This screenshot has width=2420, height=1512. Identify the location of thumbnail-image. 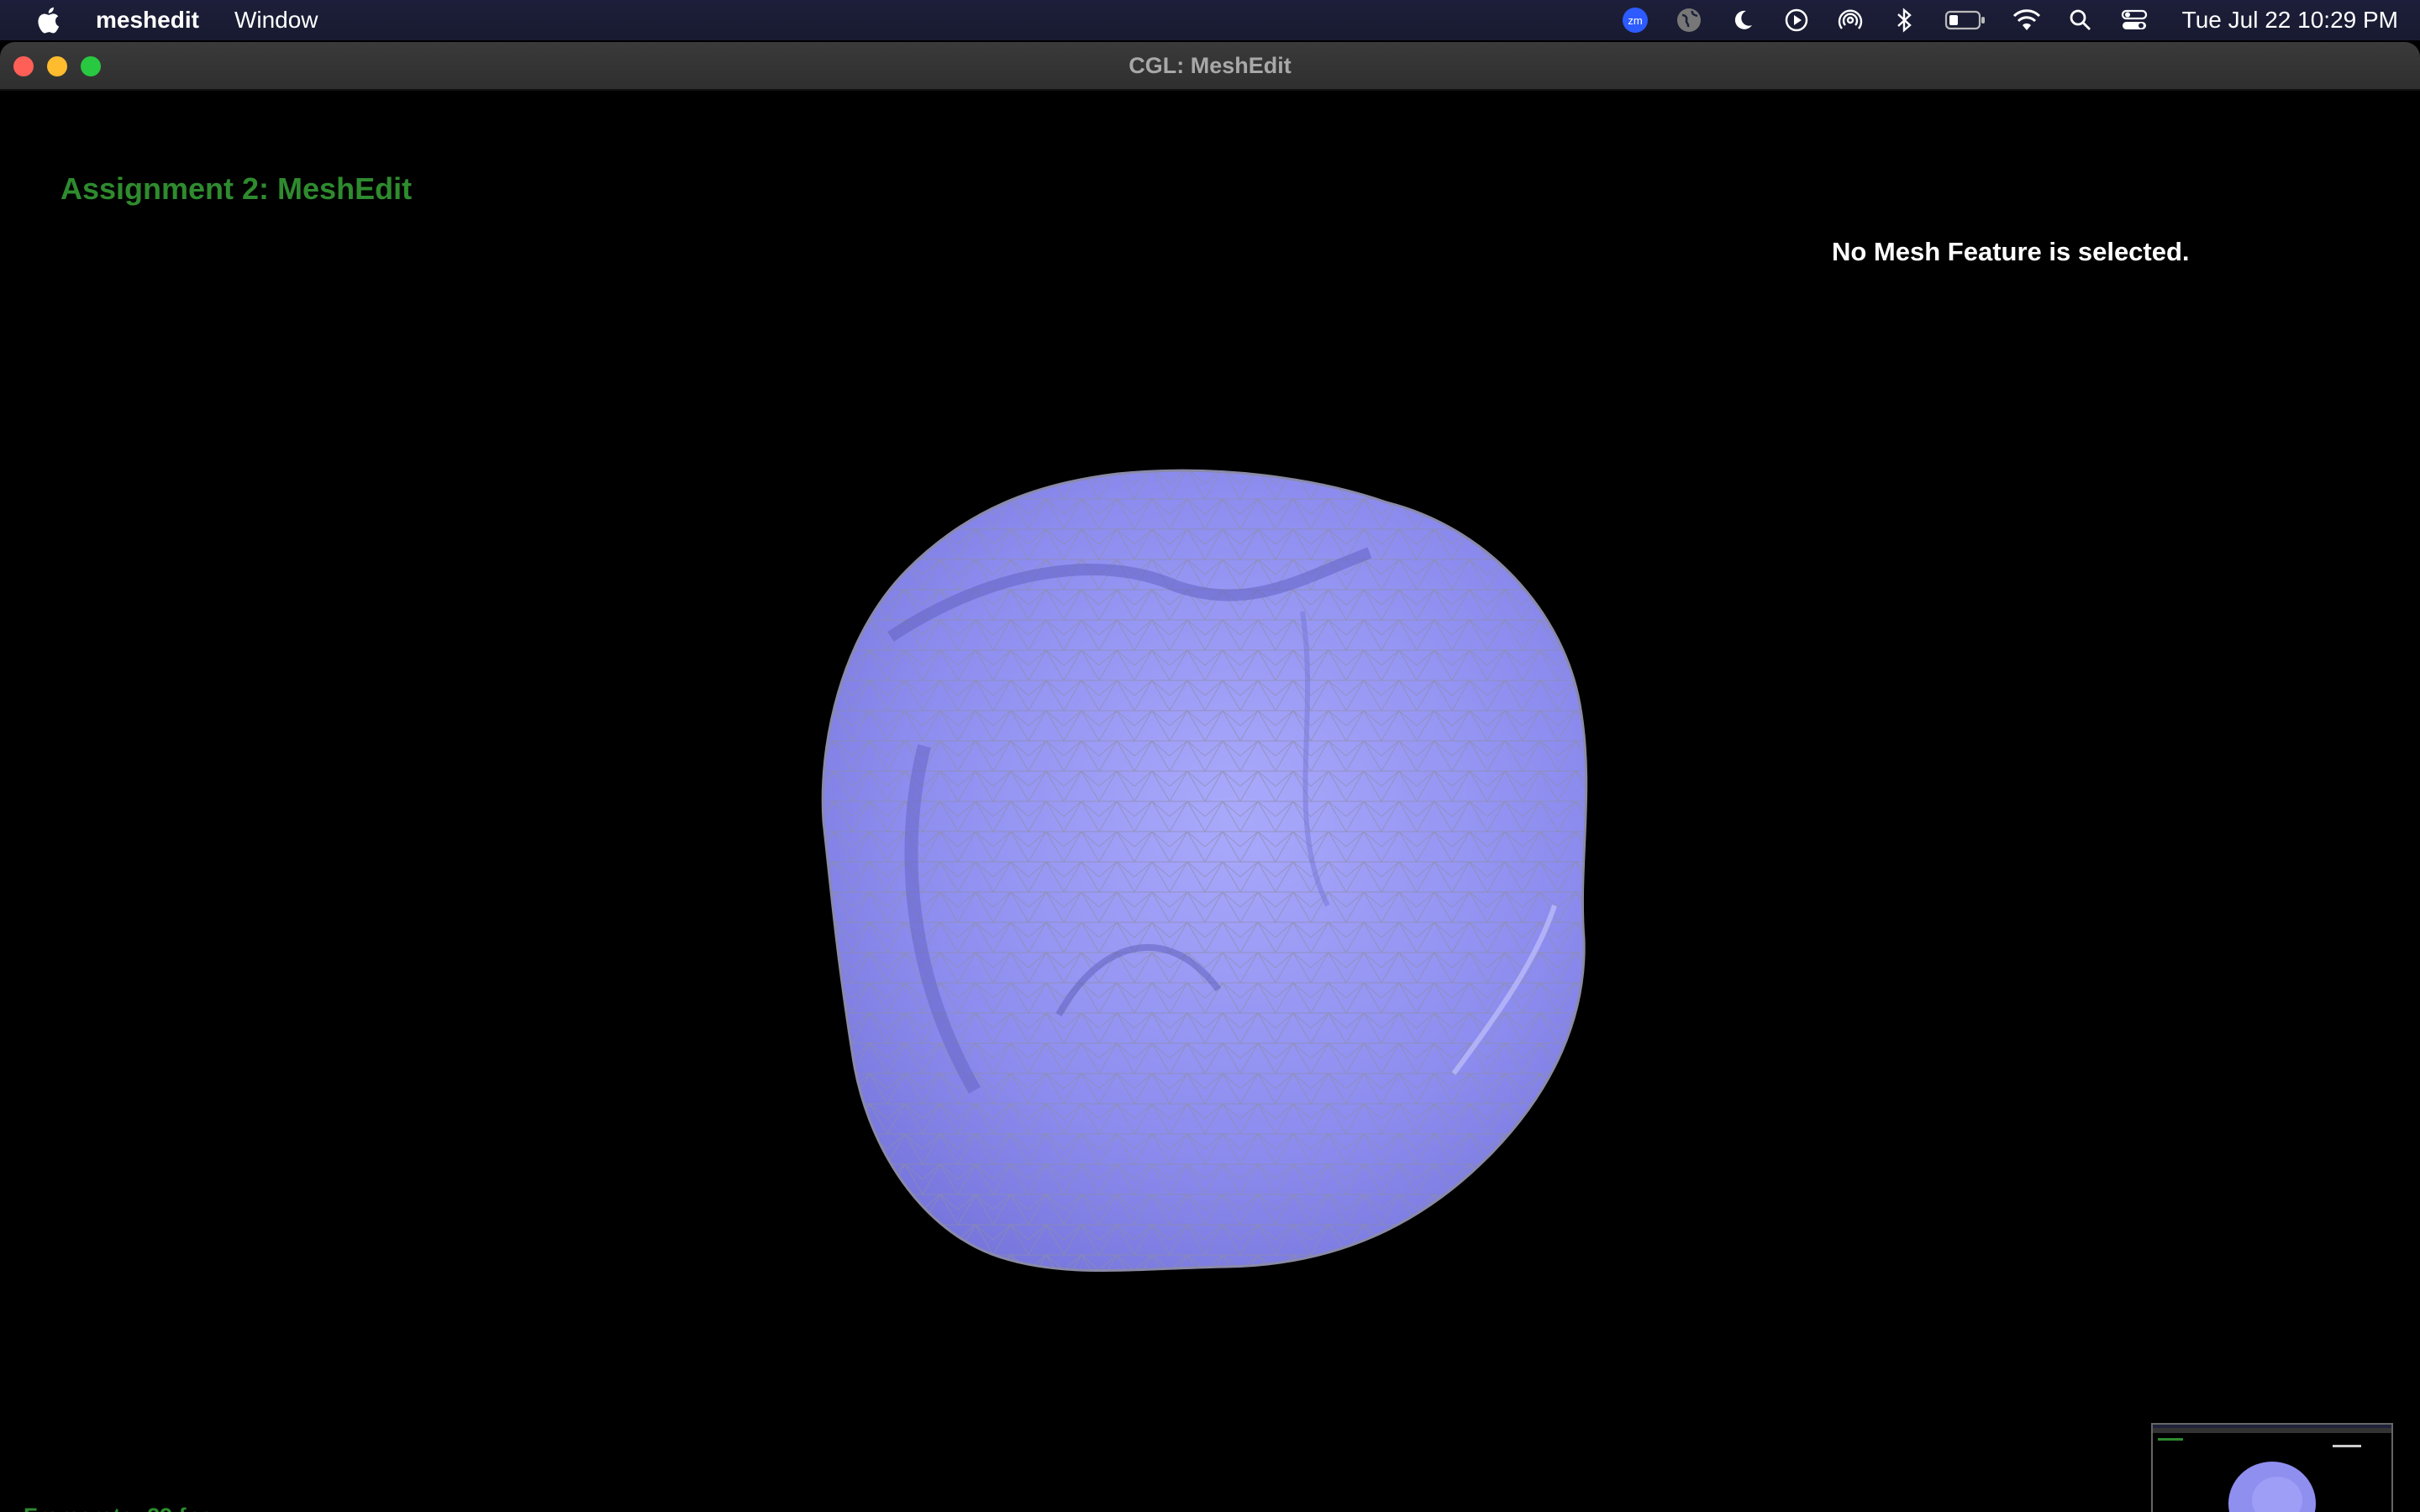
(2272, 1468).